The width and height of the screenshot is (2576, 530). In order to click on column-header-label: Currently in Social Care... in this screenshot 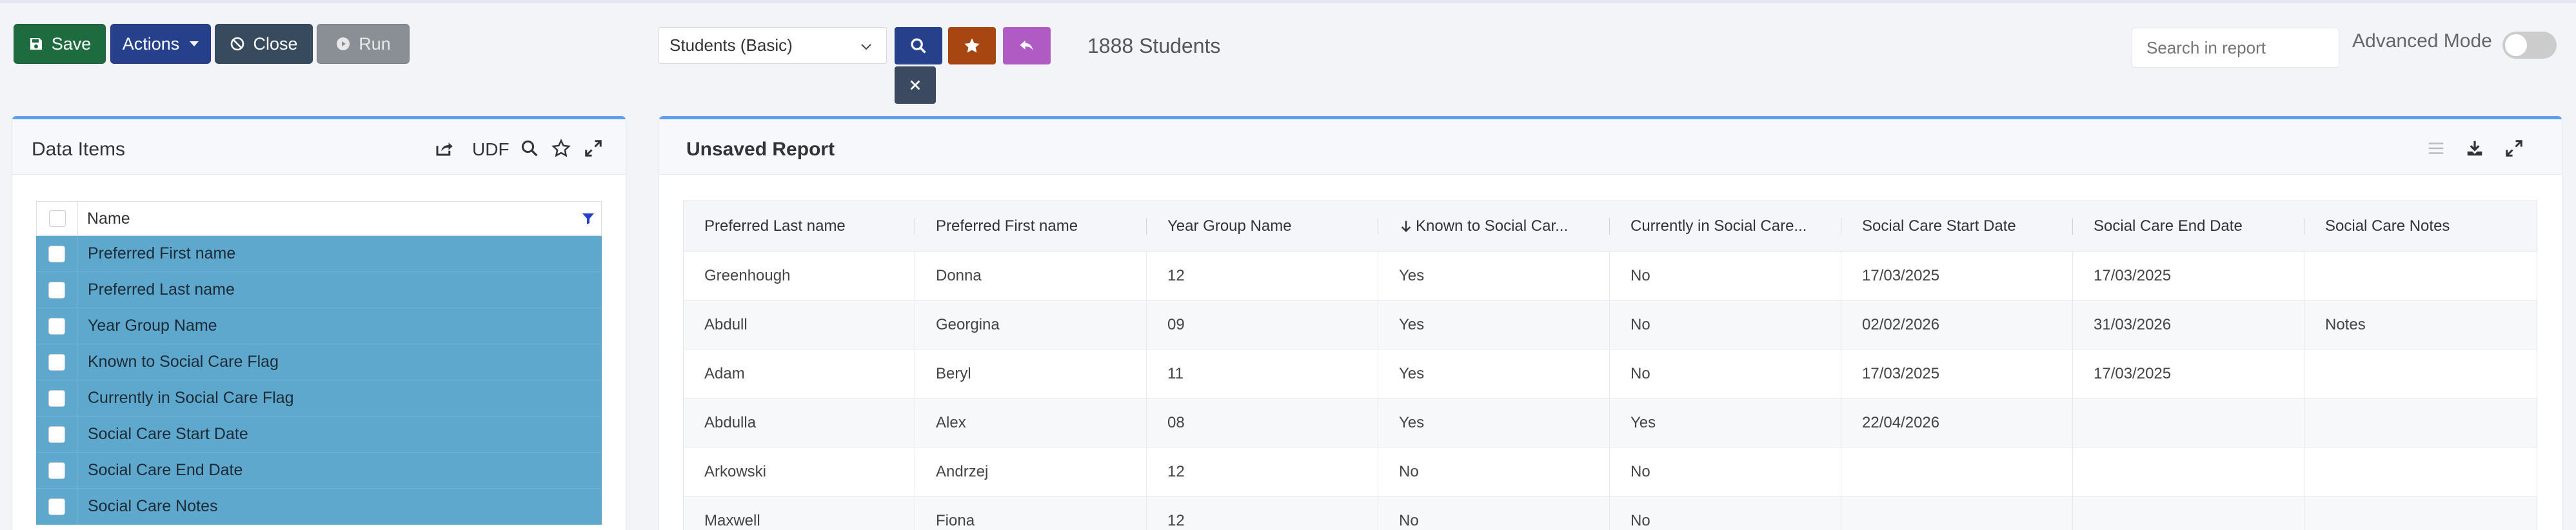, I will do `click(1718, 226)`.